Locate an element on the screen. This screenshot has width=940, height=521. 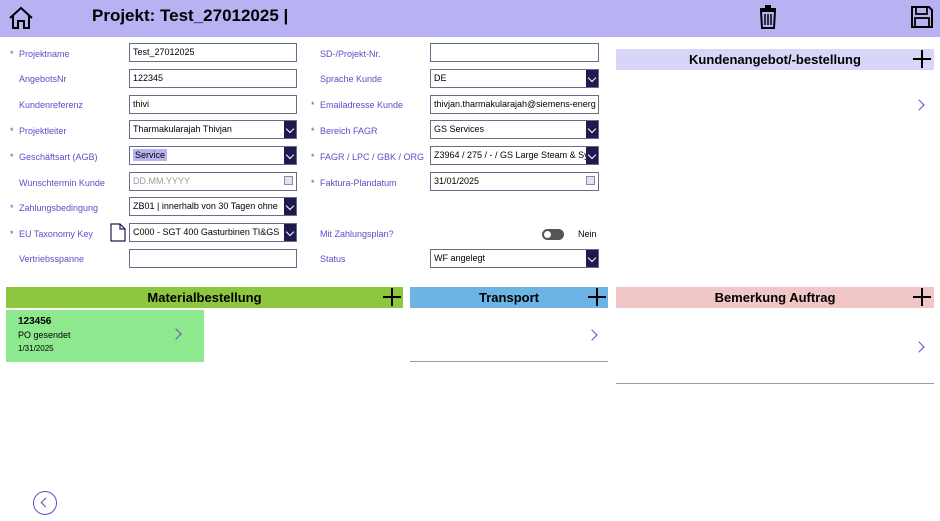
wunschtermin-placeholder: DD.MM.YYYY is located at coordinates (162, 181).